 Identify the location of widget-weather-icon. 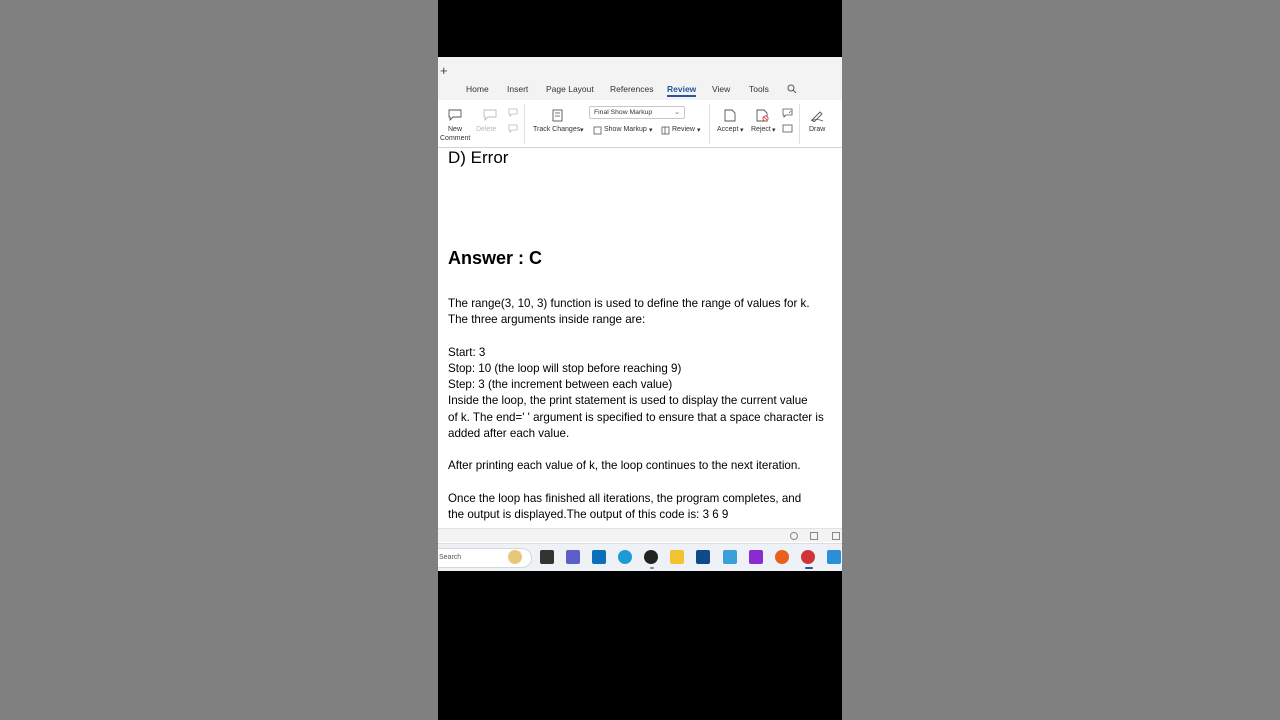
(515, 557).